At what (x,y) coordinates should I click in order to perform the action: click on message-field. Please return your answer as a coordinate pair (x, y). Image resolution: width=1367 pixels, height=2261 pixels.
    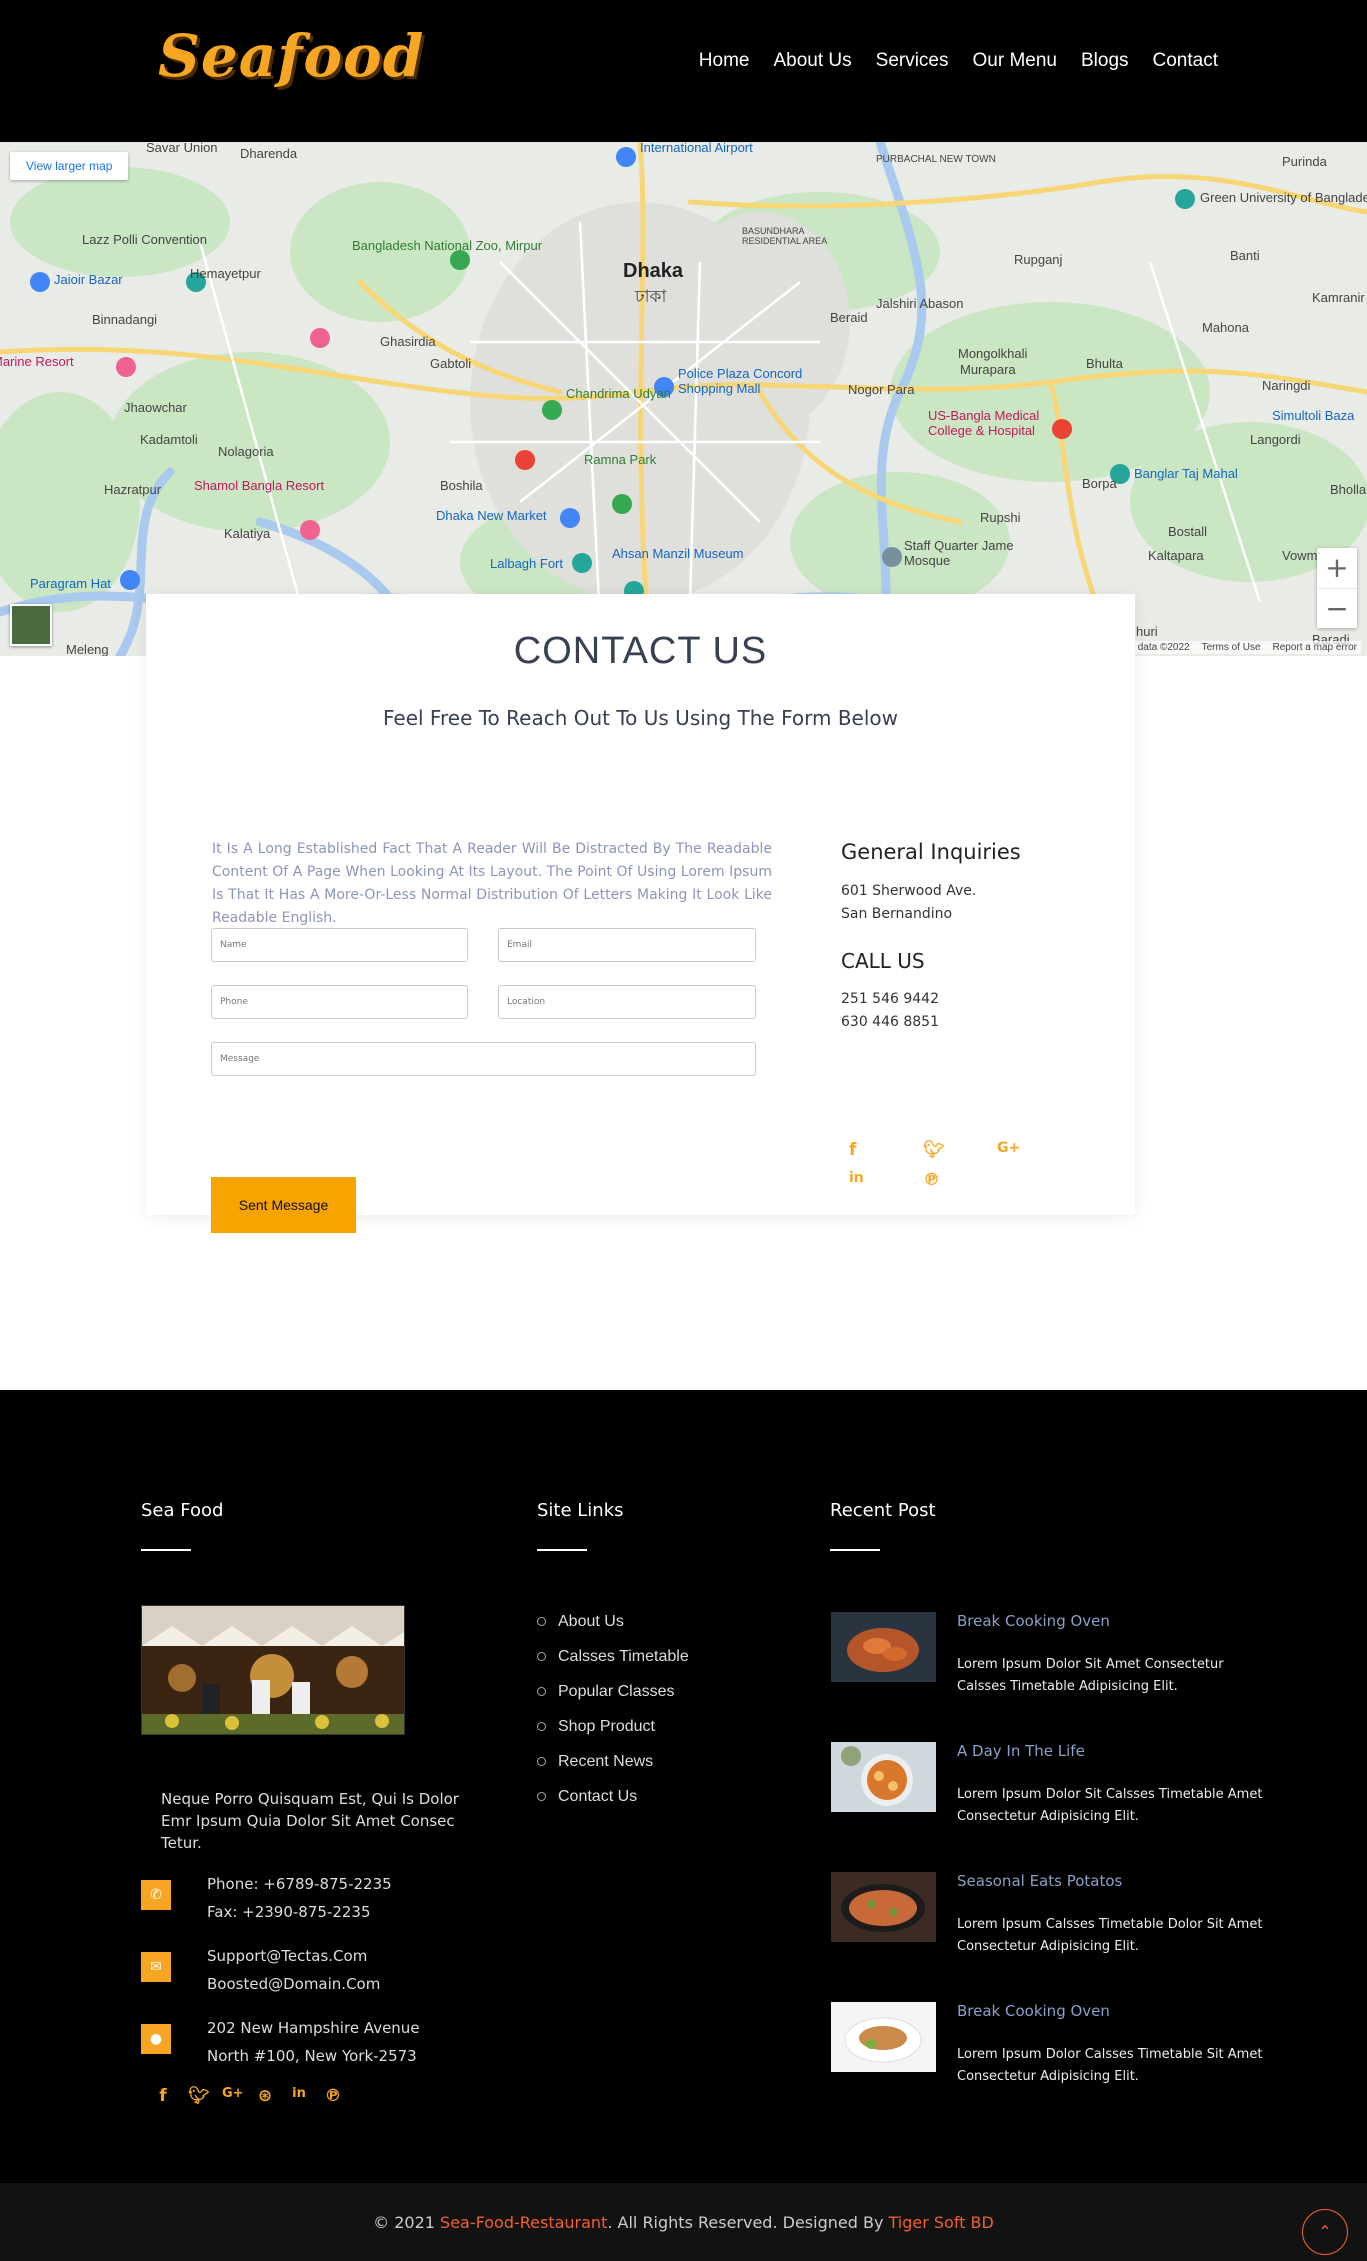
    Looking at the image, I should click on (483, 1059).